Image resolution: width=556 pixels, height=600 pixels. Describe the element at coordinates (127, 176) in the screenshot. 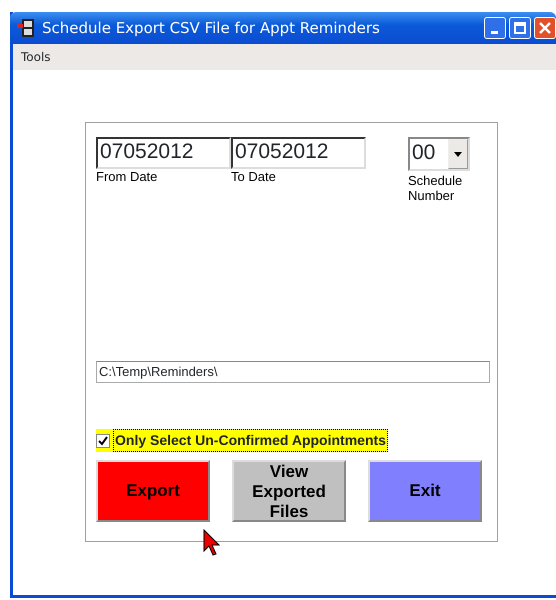

I see `field-label: From Date` at that location.